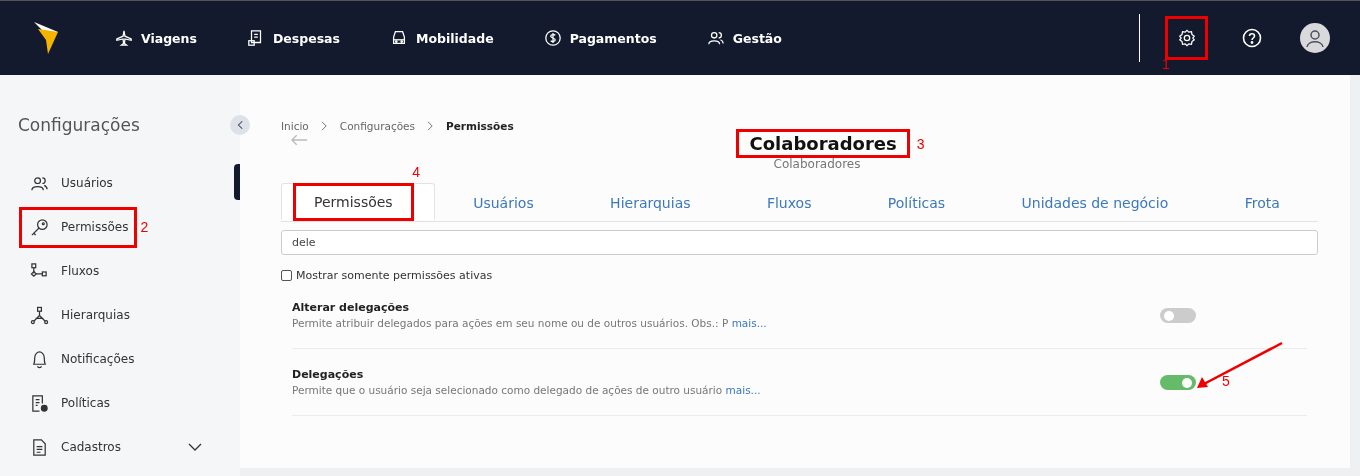  Describe the element at coordinates (394, 275) in the screenshot. I see `checkbox-label: Mostrar somente permissões ativas` at that location.